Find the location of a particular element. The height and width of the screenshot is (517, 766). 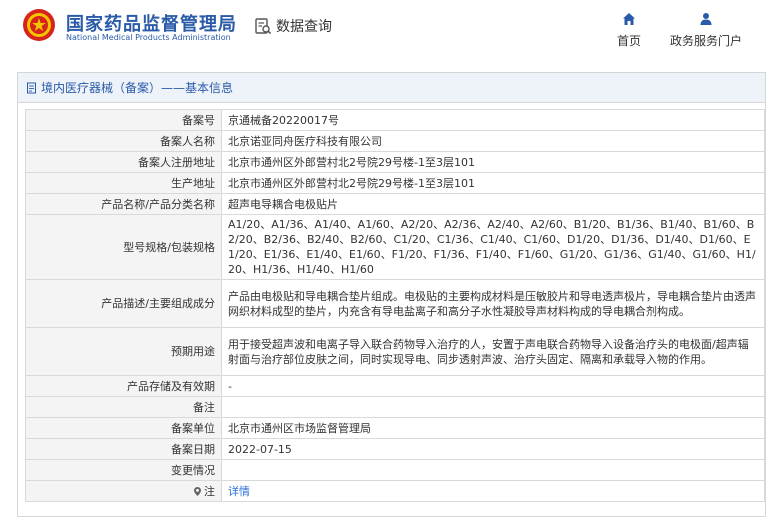

nav-home: 首页 is located at coordinates (629, 30).